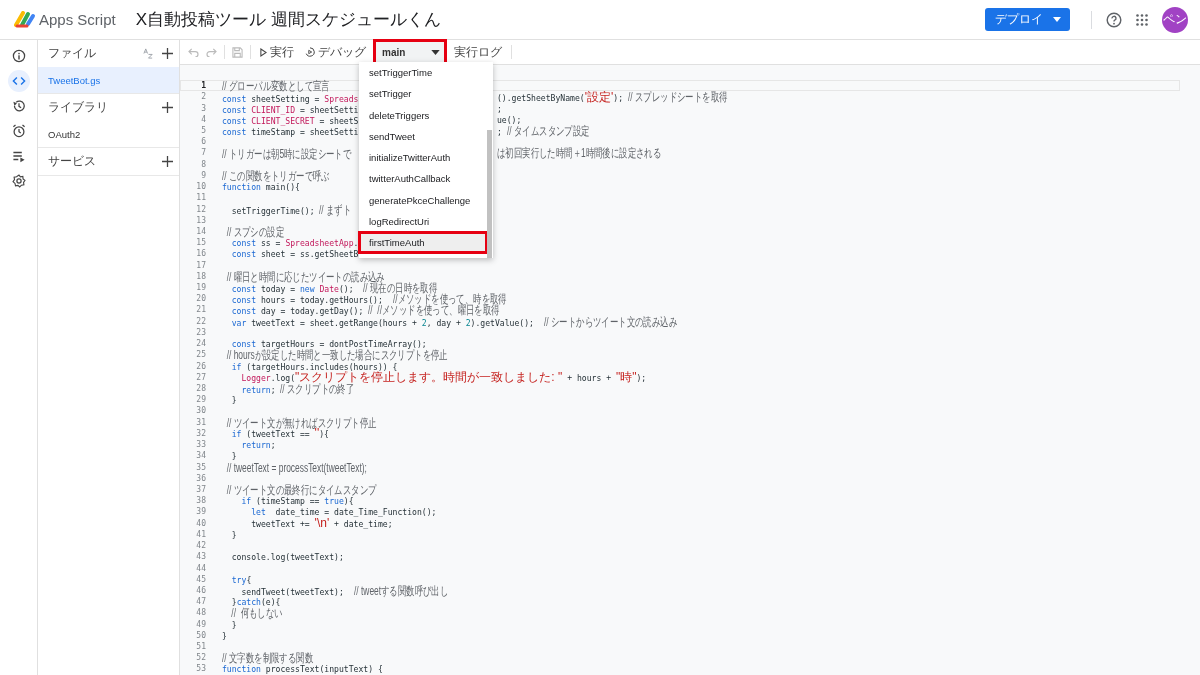 The image size is (1200, 675). Describe the element at coordinates (290, 121) in the screenshot. I see `code-line: const CLIENT_SECRET = sheetS` at that location.